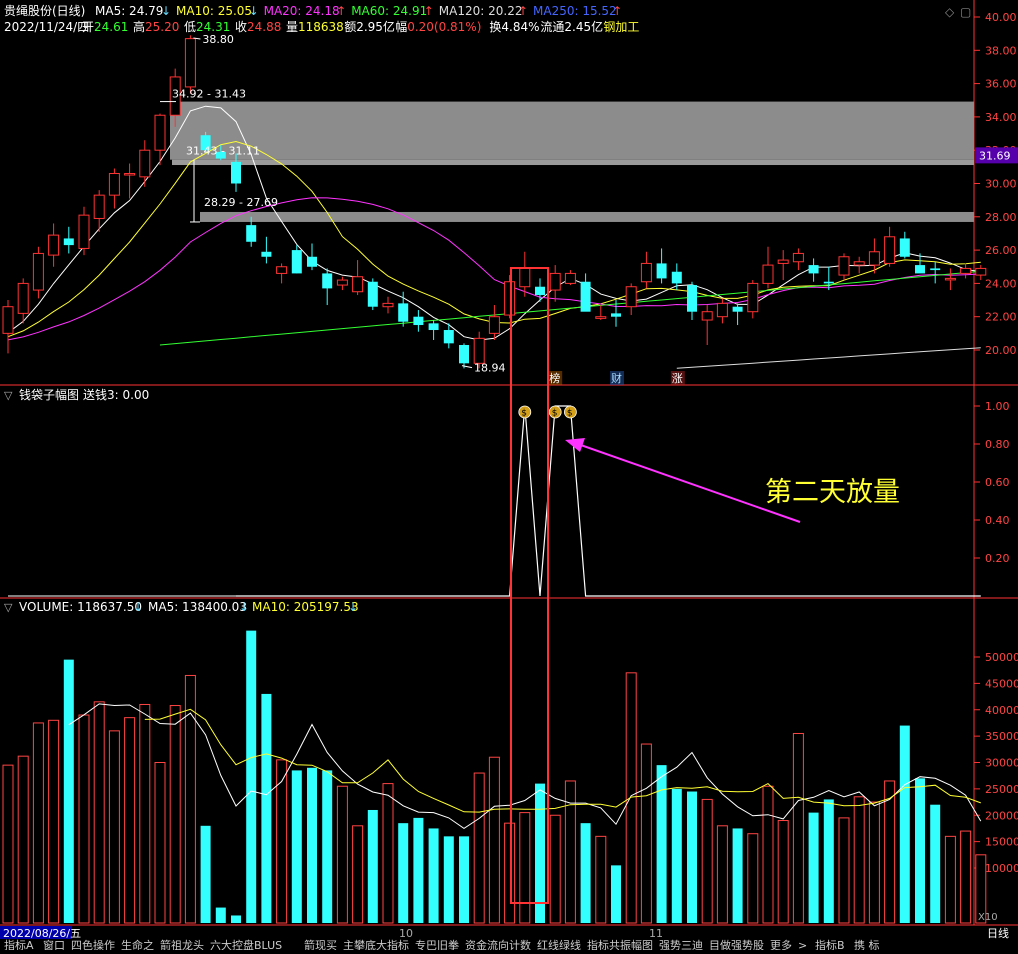 The height and width of the screenshot is (954, 1018). I want to click on bottom-tab-17: 携 标, so click(867, 945).